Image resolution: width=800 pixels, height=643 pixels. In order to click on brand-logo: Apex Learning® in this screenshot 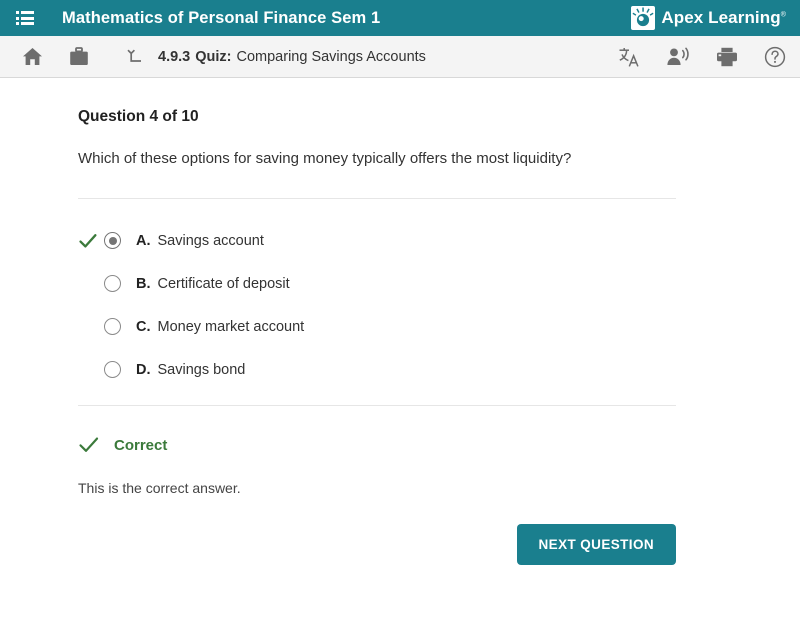, I will do `click(708, 18)`.